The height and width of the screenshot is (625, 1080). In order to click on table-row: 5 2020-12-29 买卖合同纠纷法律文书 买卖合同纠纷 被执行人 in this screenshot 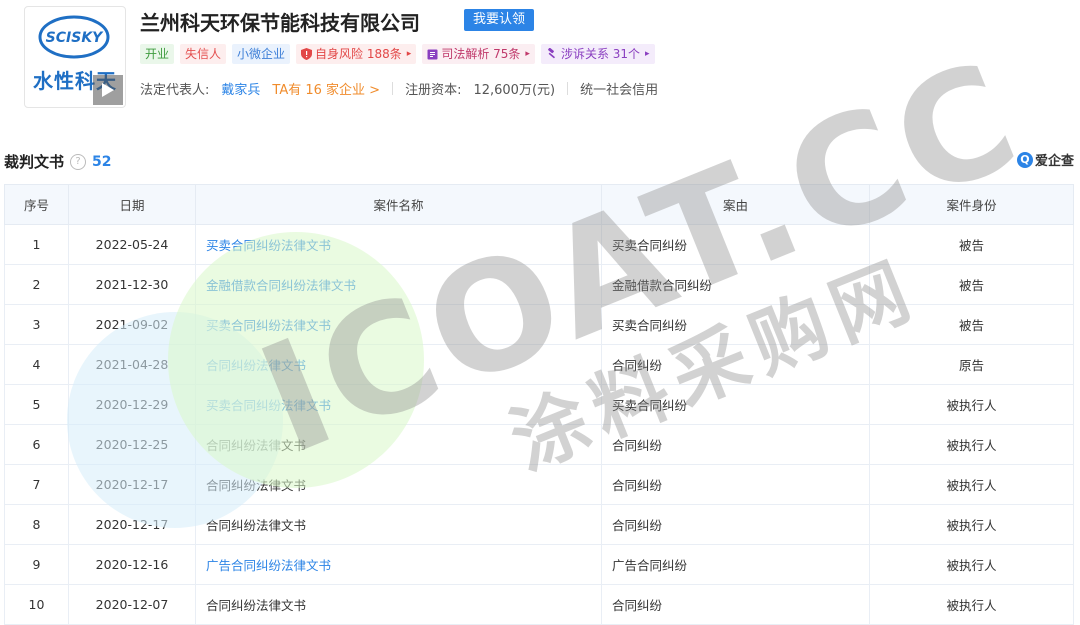, I will do `click(539, 404)`.